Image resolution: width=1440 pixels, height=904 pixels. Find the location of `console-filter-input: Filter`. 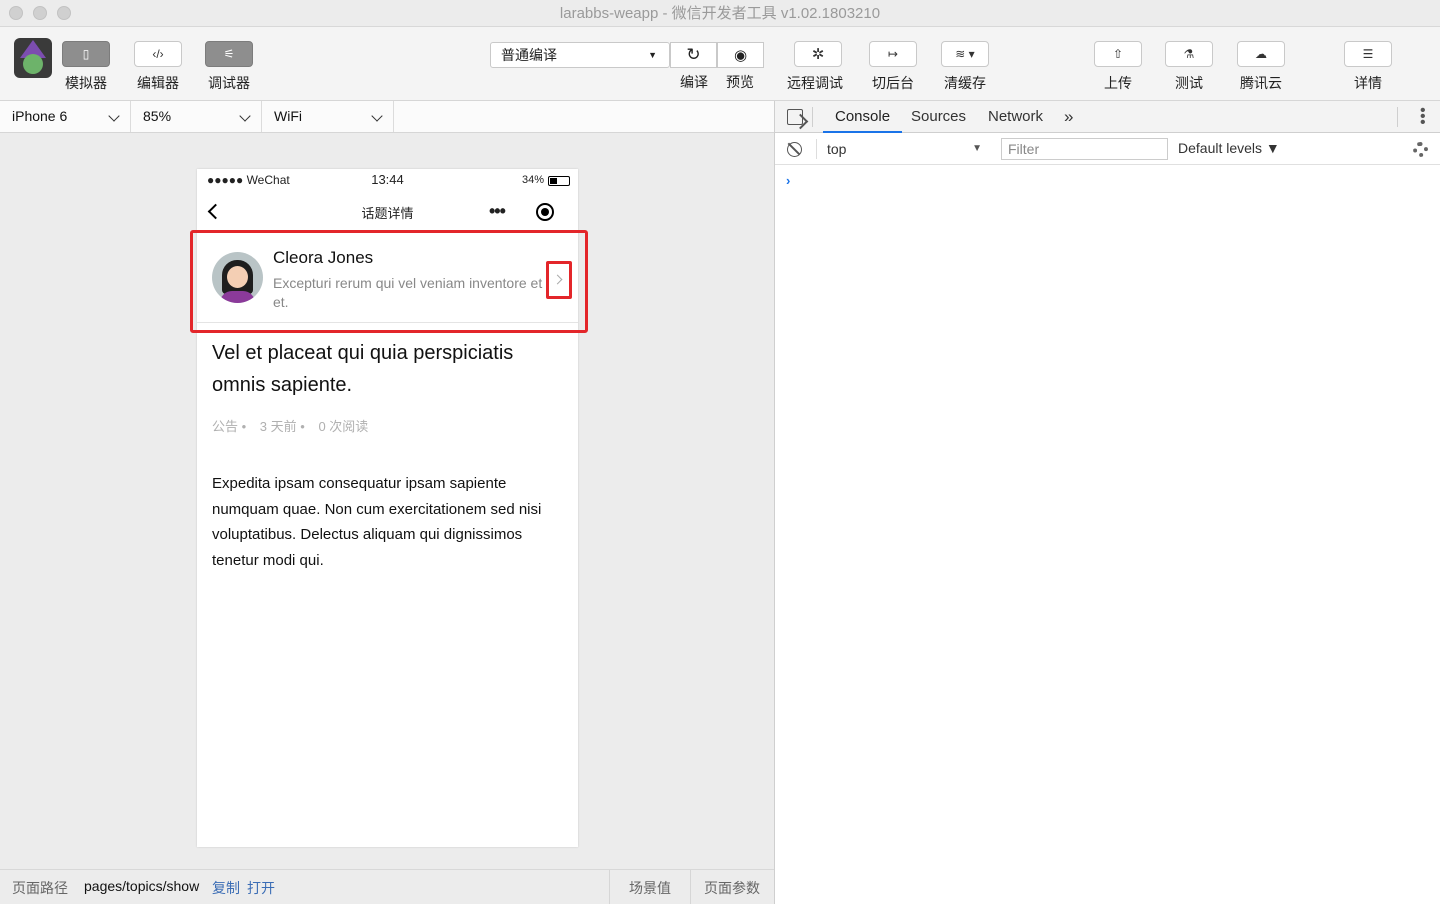

console-filter-input: Filter is located at coordinates (1084, 149).